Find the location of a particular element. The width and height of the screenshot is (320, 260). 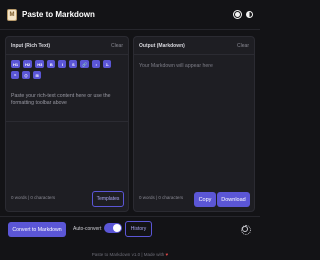

sun-icon is located at coordinates (237, 14).